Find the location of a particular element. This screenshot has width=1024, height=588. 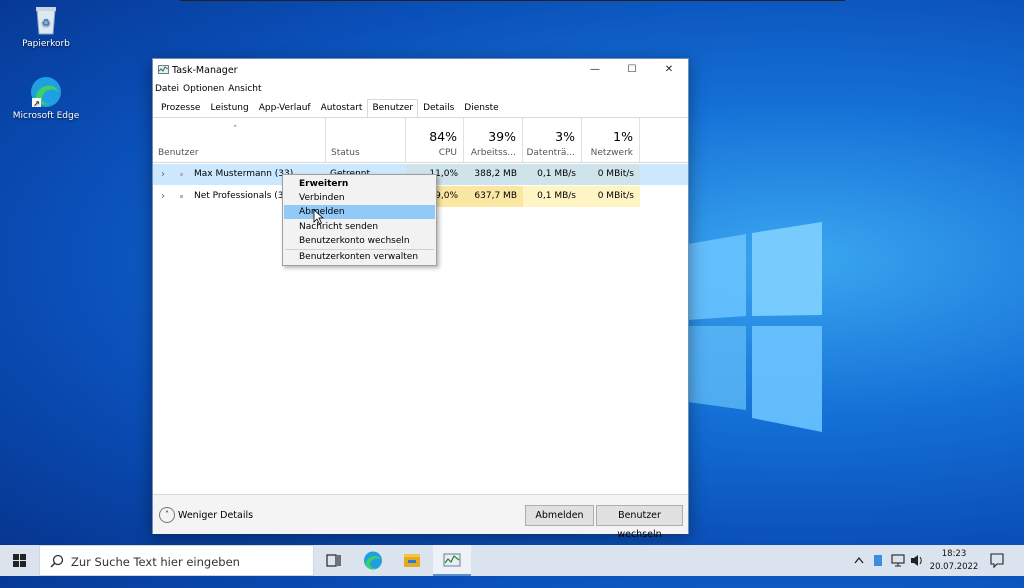

taskbar-clock: 18:23 20.07.2022 is located at coordinates (954, 561).